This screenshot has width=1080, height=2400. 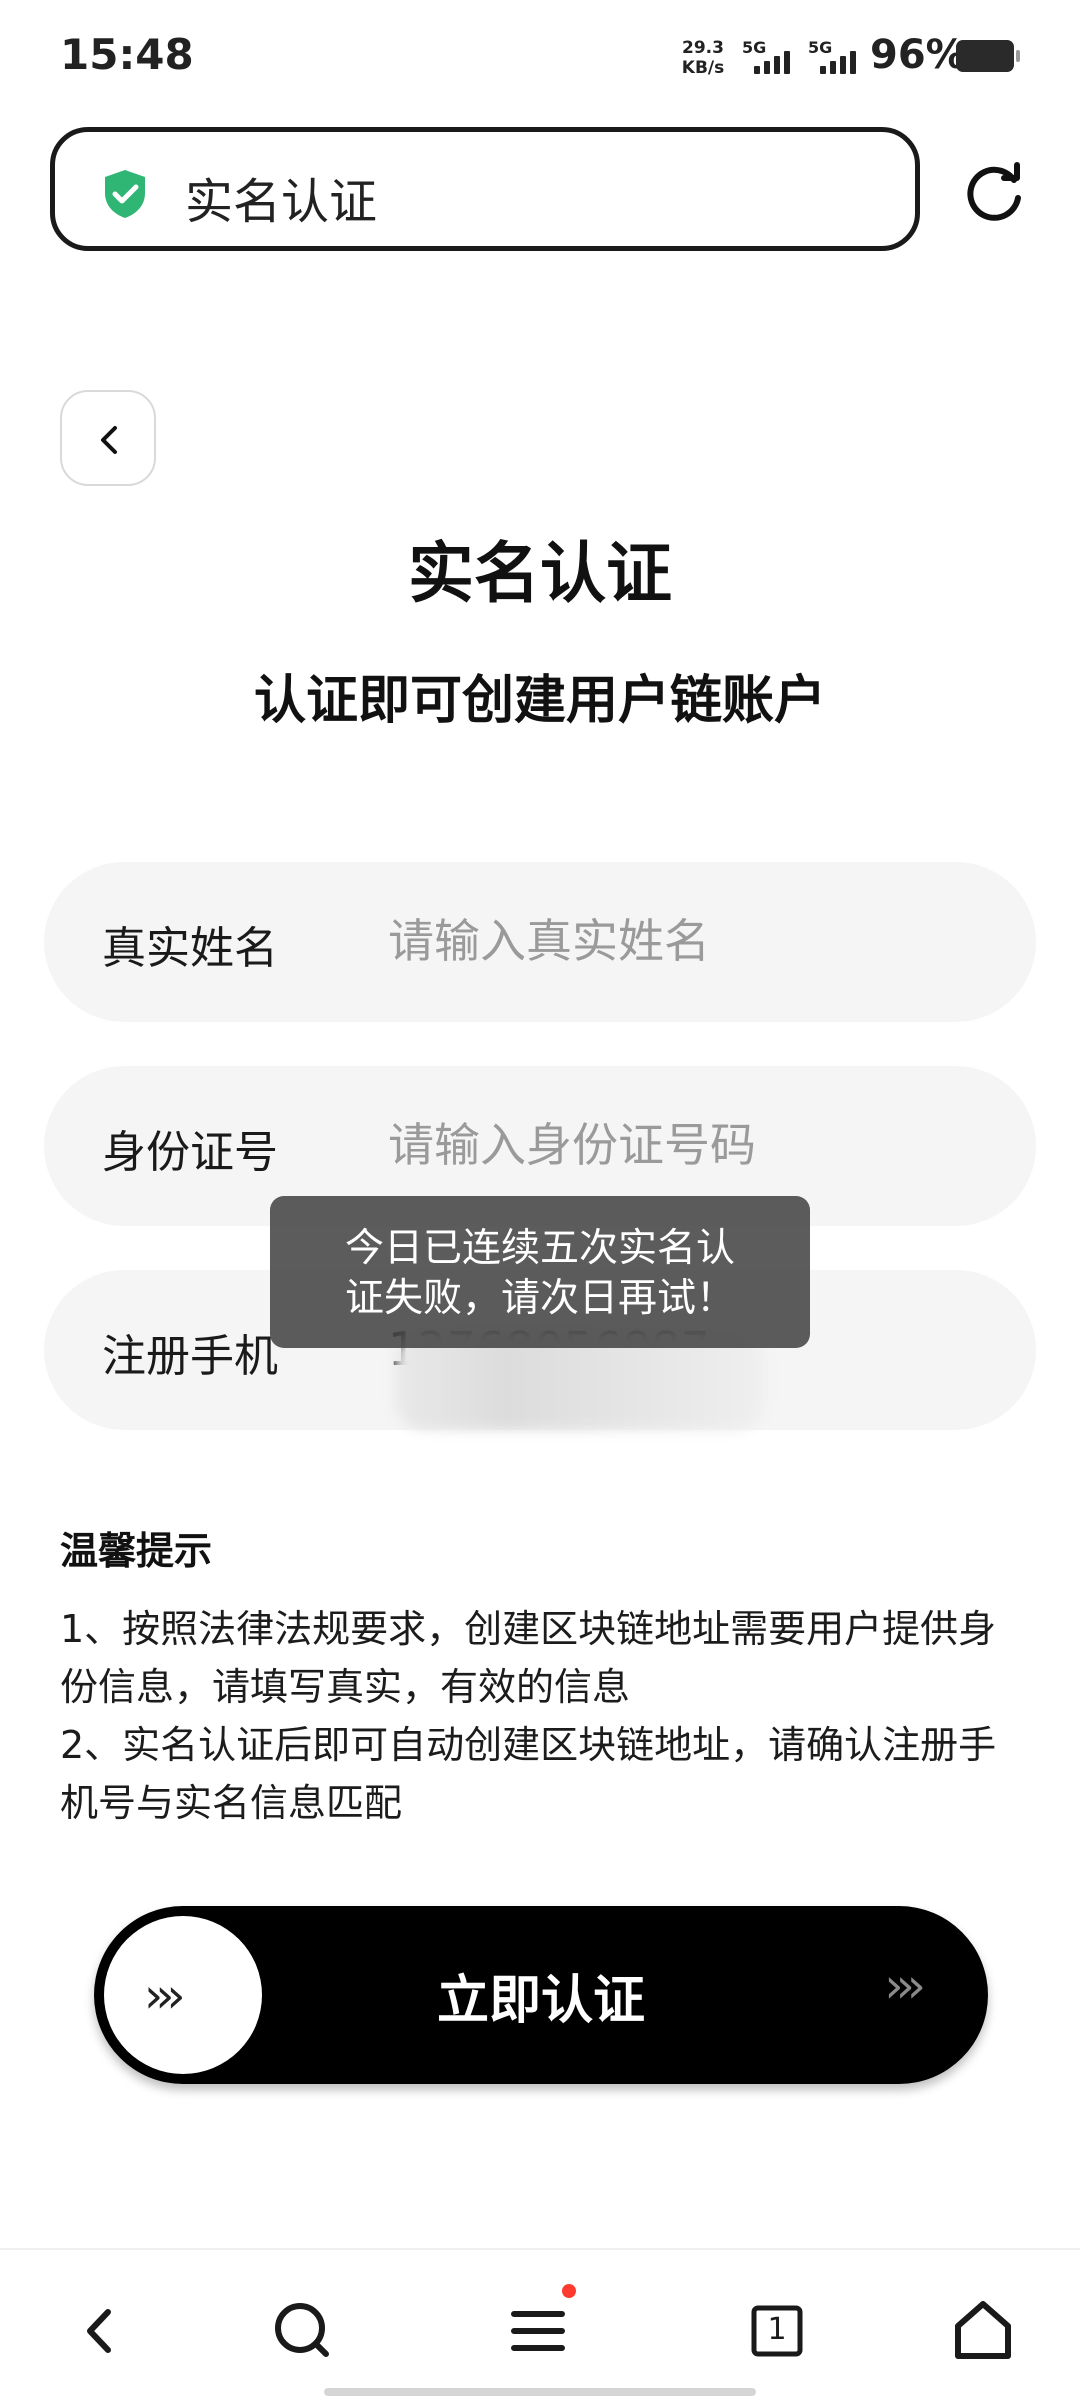 What do you see at coordinates (190, 1152) in the screenshot?
I see `id-number-label: 身份证号` at bounding box center [190, 1152].